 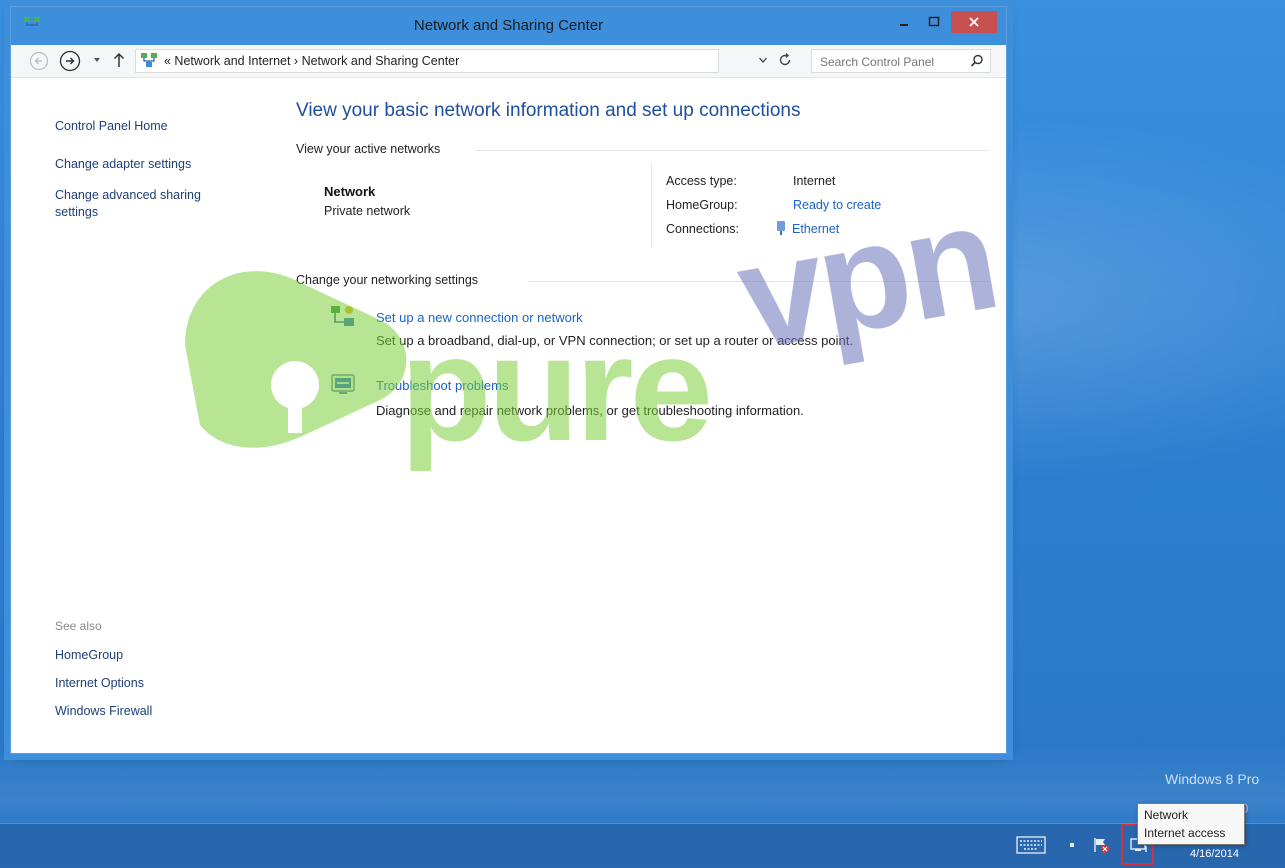 What do you see at coordinates (904, 25) in the screenshot?
I see `minimize-icon` at bounding box center [904, 25].